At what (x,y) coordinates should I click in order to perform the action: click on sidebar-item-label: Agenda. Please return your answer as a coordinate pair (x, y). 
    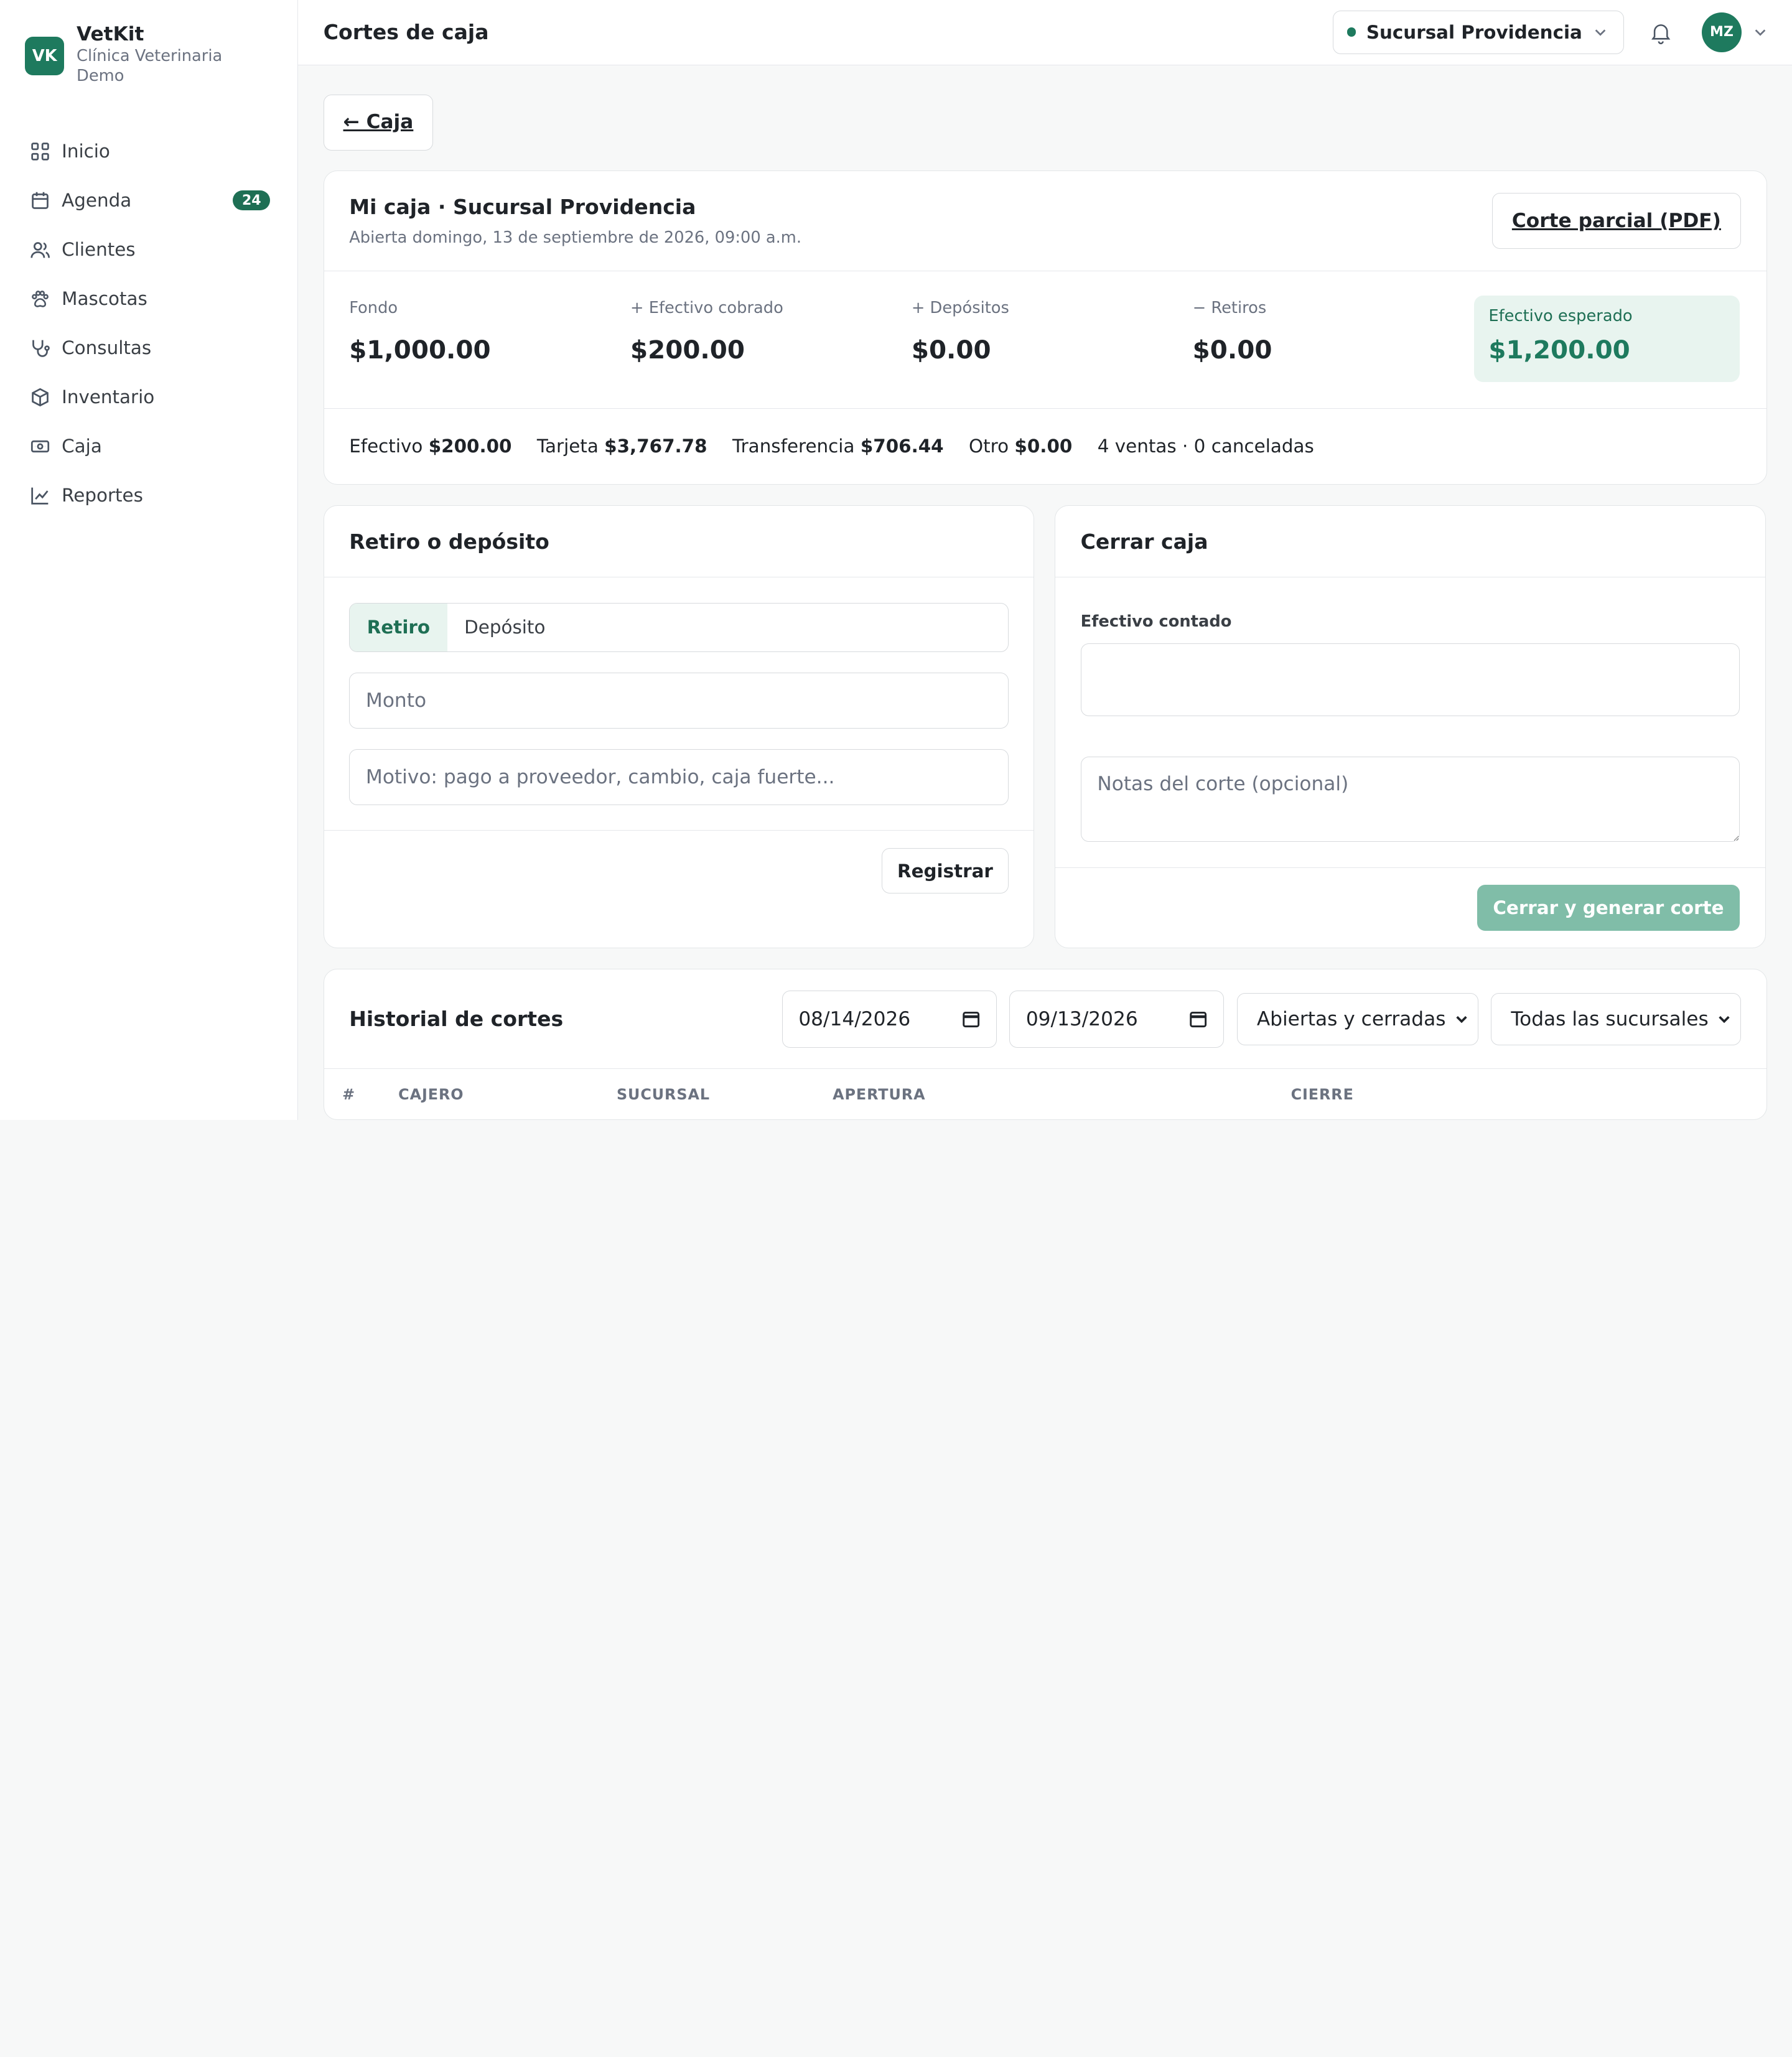
    Looking at the image, I should click on (97, 201).